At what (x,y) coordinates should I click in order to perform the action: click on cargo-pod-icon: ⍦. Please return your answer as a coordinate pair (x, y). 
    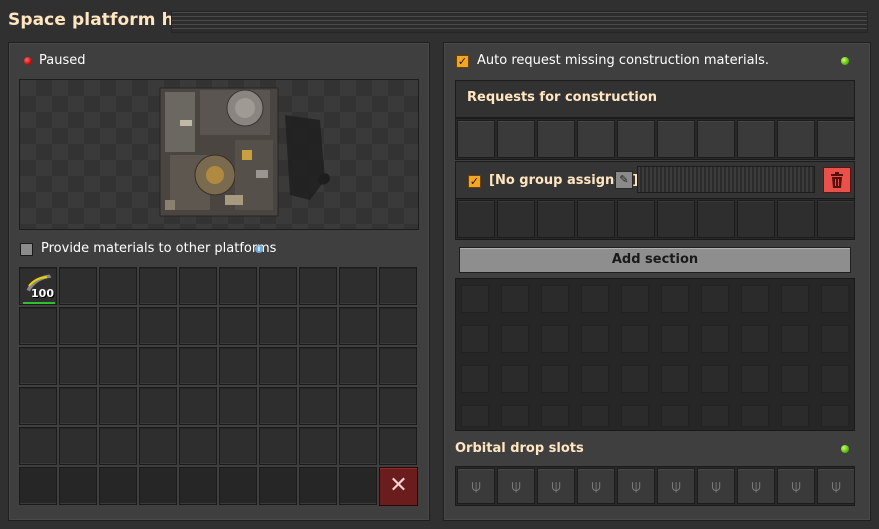
    Looking at the image, I should click on (836, 485).